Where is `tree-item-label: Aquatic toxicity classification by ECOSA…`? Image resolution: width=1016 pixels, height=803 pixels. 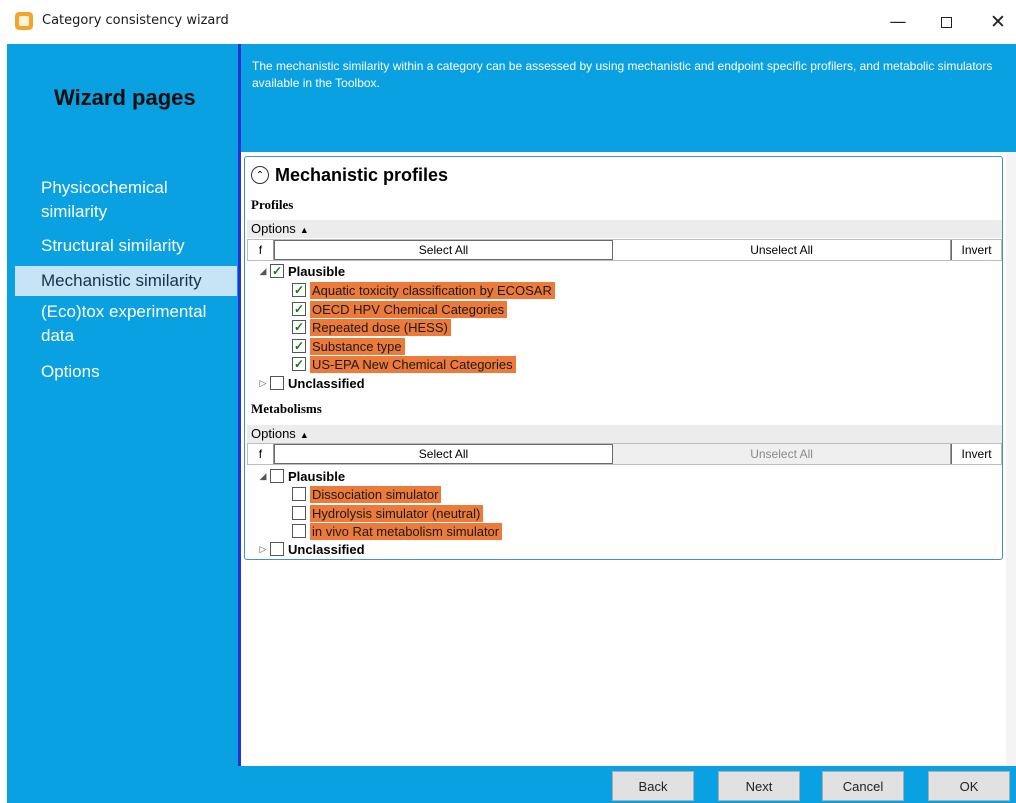 tree-item-label: Aquatic toxicity classification by ECOSA… is located at coordinates (432, 290).